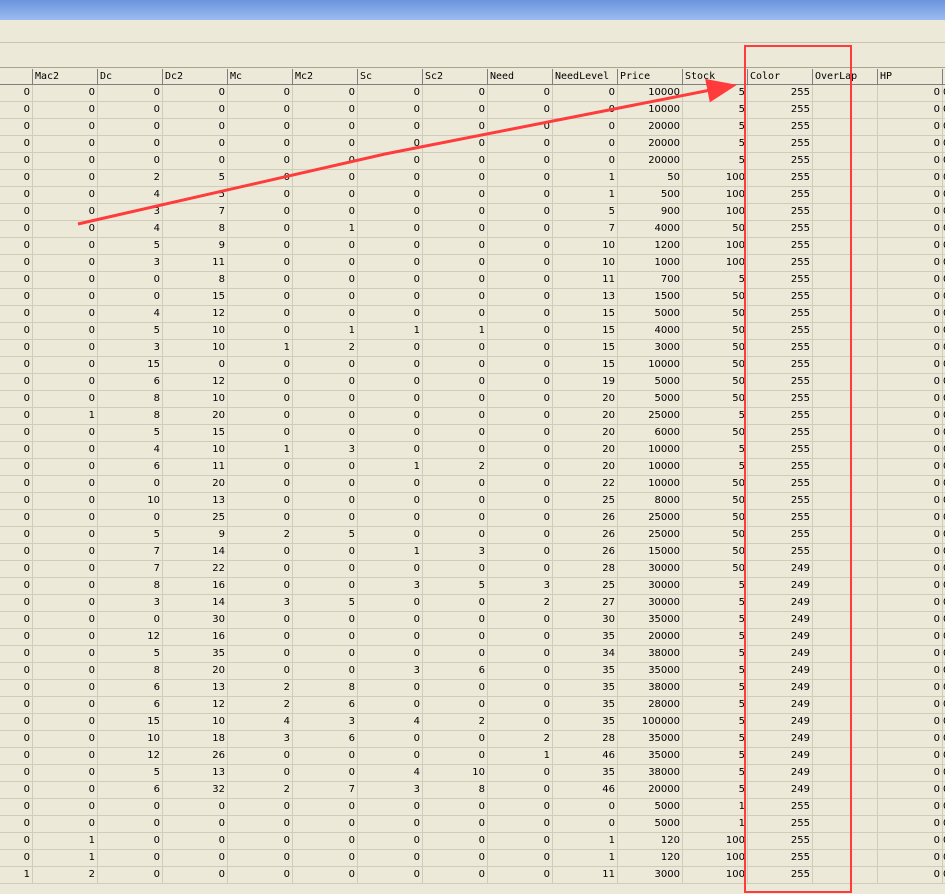  I want to click on table-cell: 500, so click(650, 195).